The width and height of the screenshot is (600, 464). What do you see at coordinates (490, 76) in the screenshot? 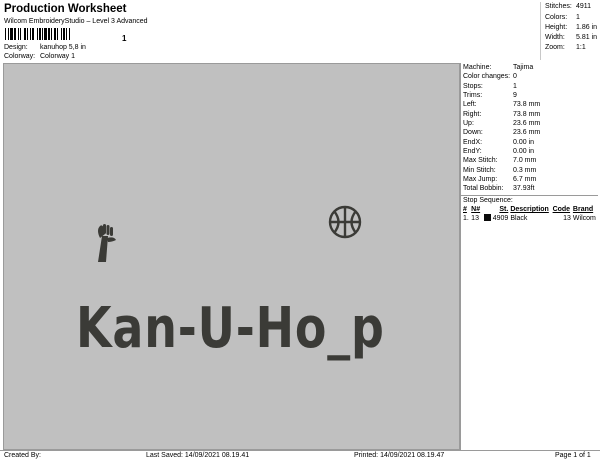
I see `info-color-changes: Color changes: 0` at bounding box center [490, 76].